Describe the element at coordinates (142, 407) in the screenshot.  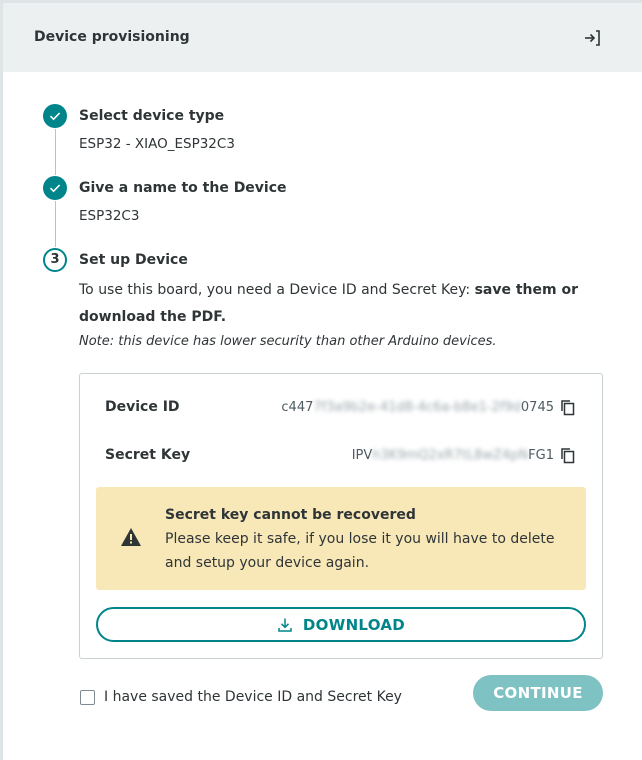
I see `device-id-label: Device ID` at that location.